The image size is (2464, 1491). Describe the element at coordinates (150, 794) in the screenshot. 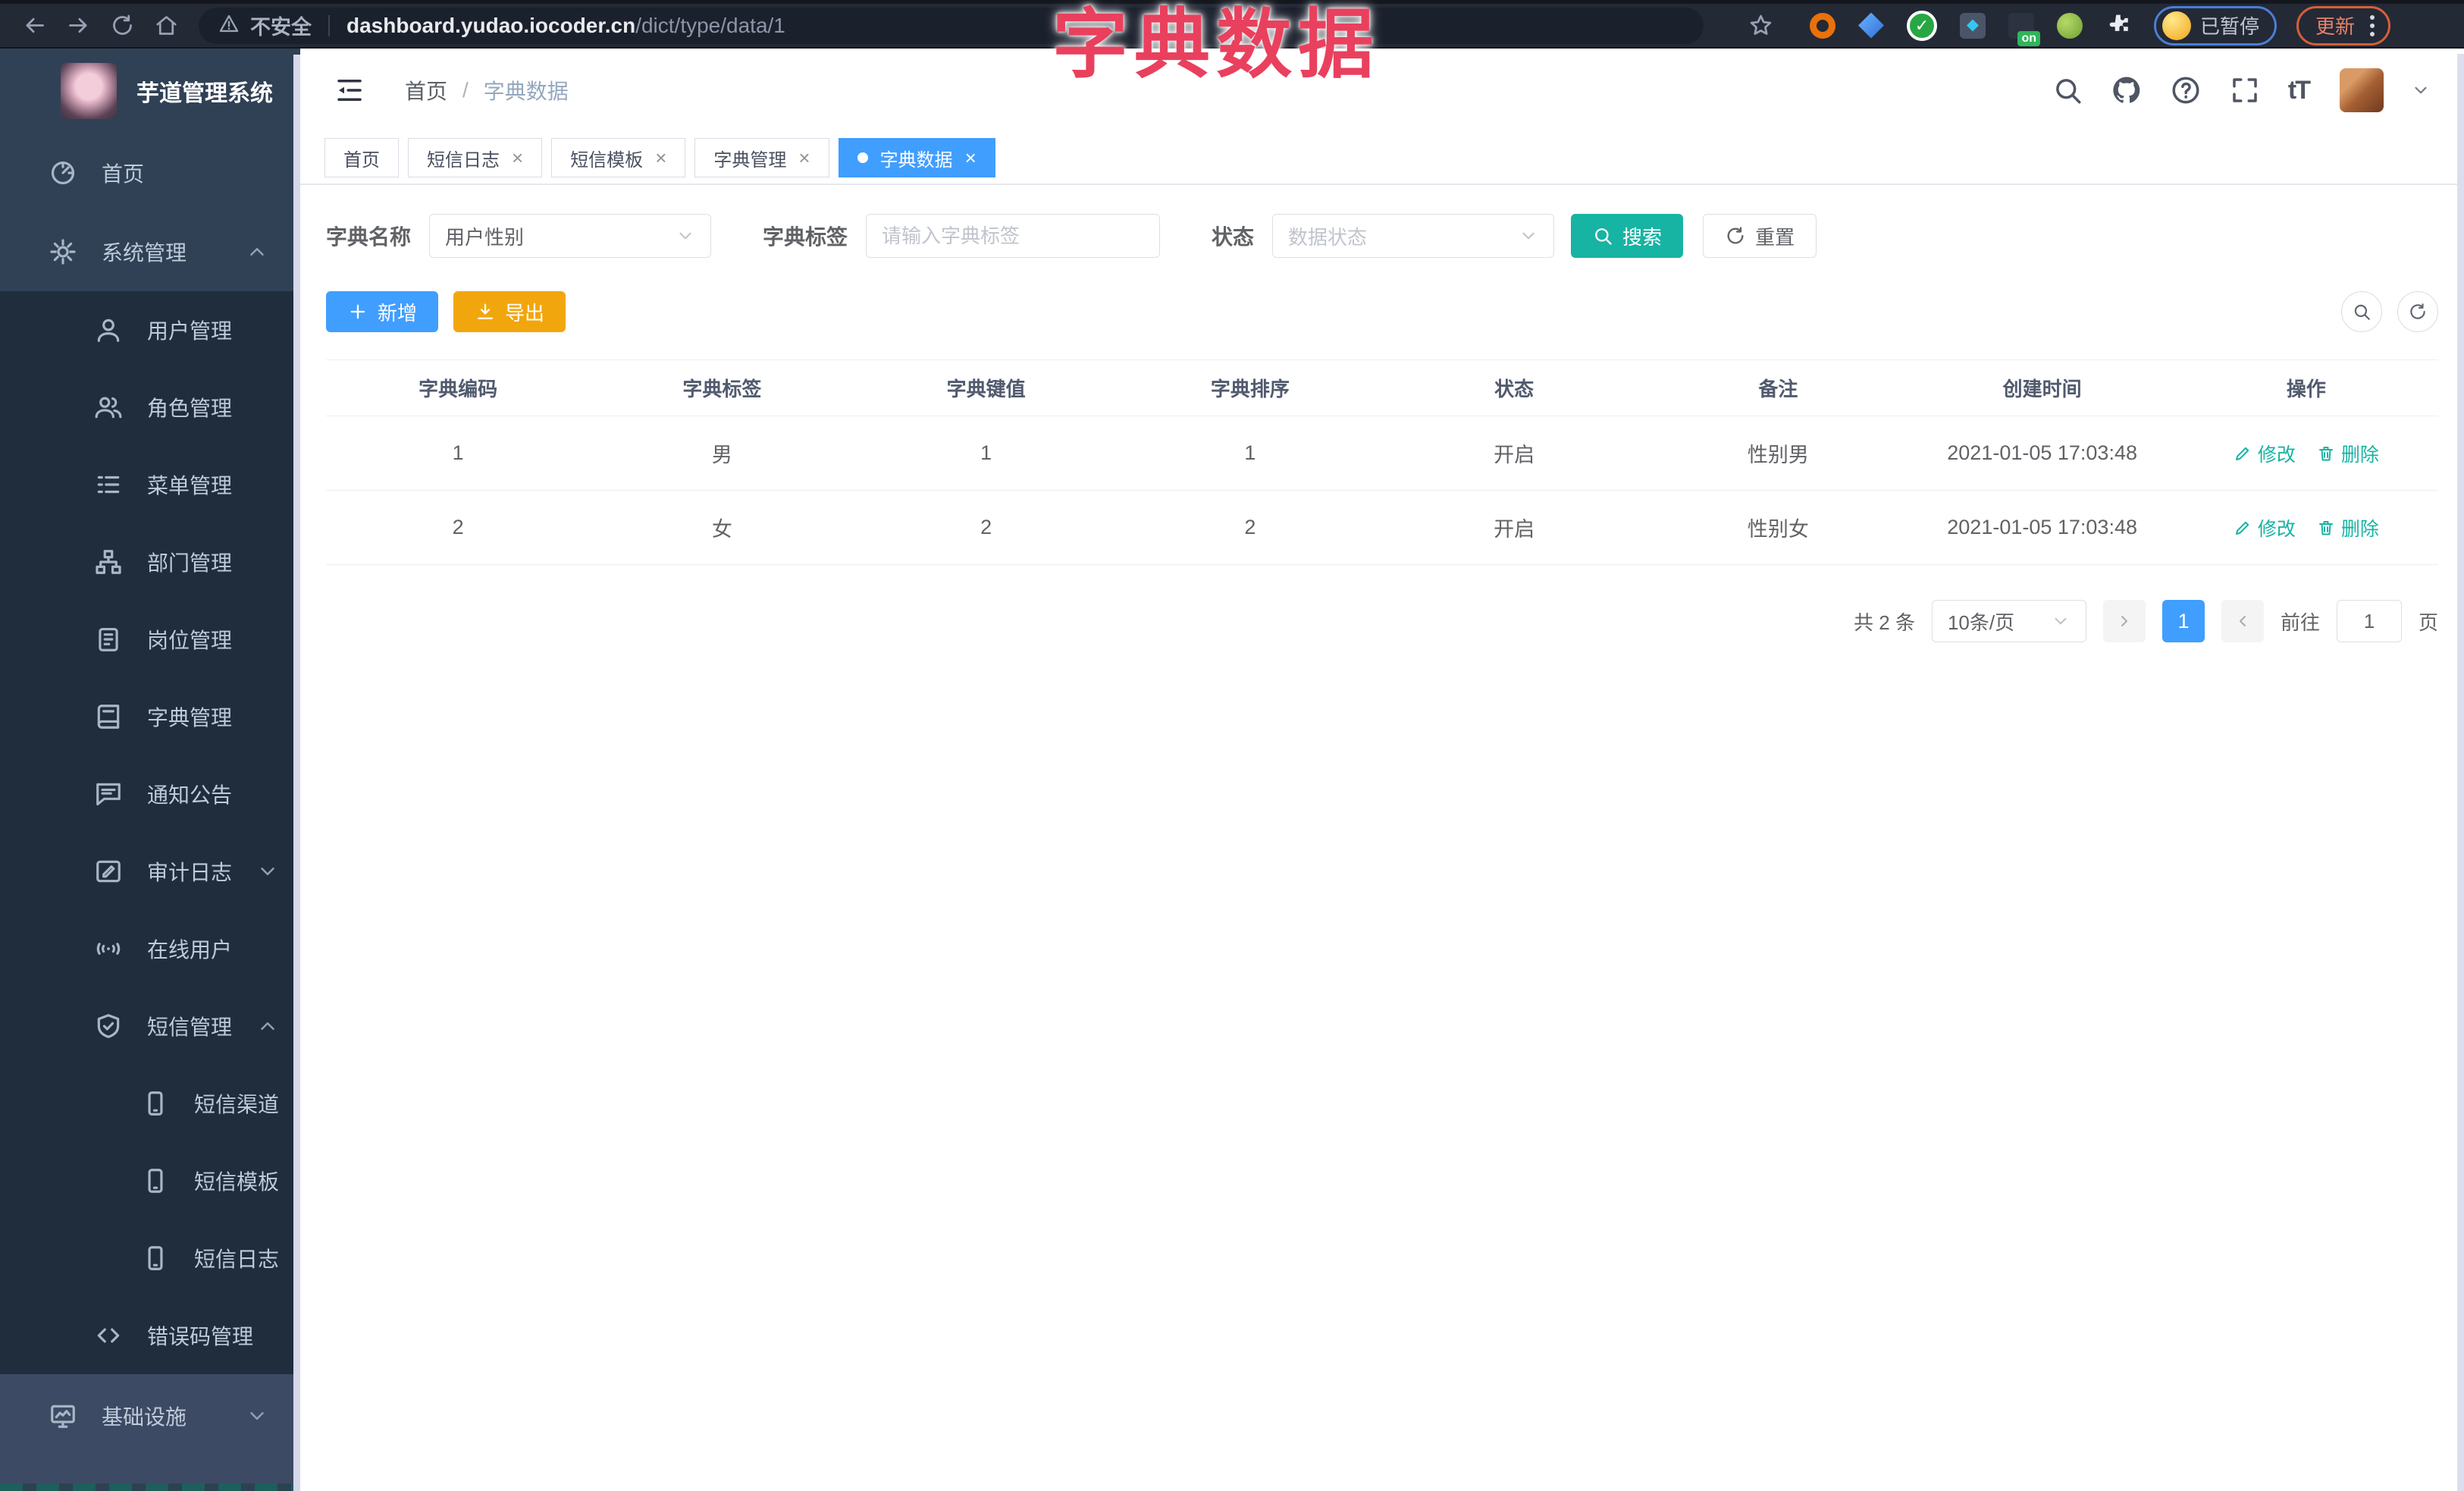

I see `sidebar-item-notice: 通知公告` at that location.